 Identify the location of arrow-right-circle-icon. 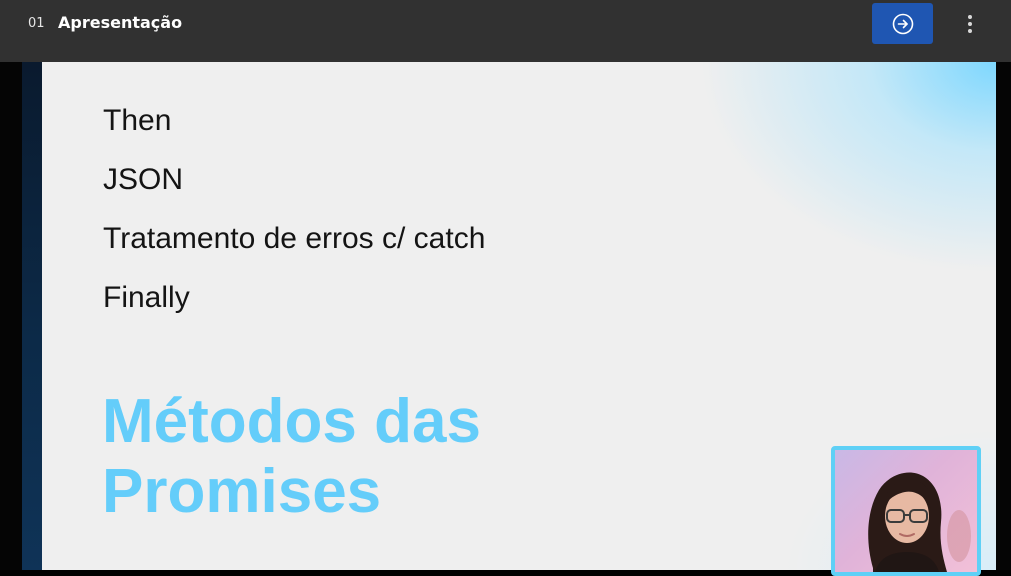
(902, 23).